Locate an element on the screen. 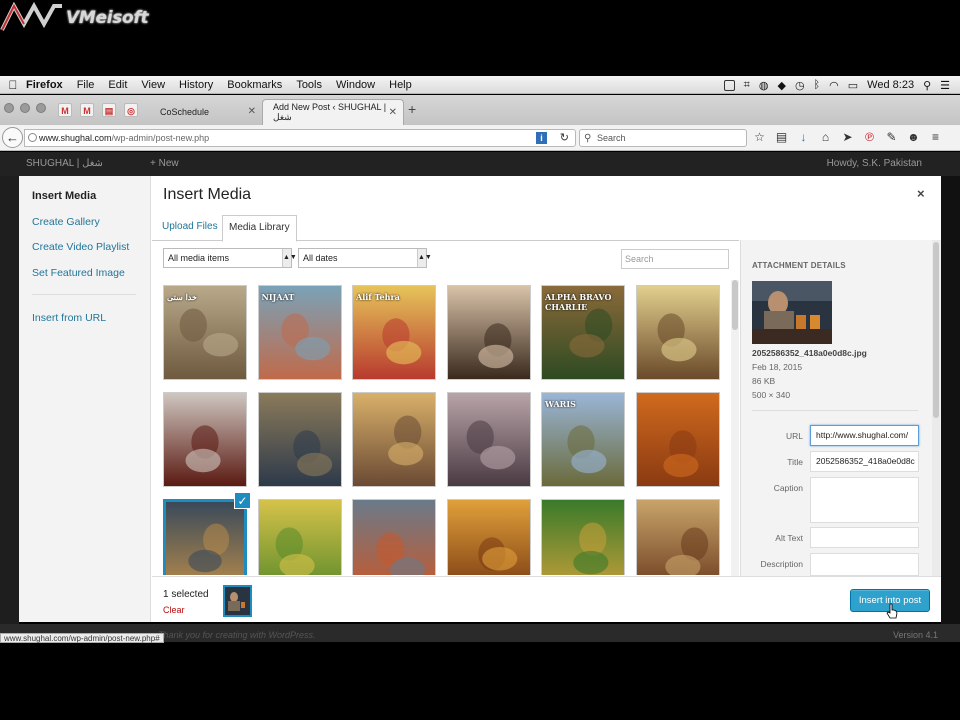 This screenshot has height=720, width=960. menu-history: History is located at coordinates (196, 85).